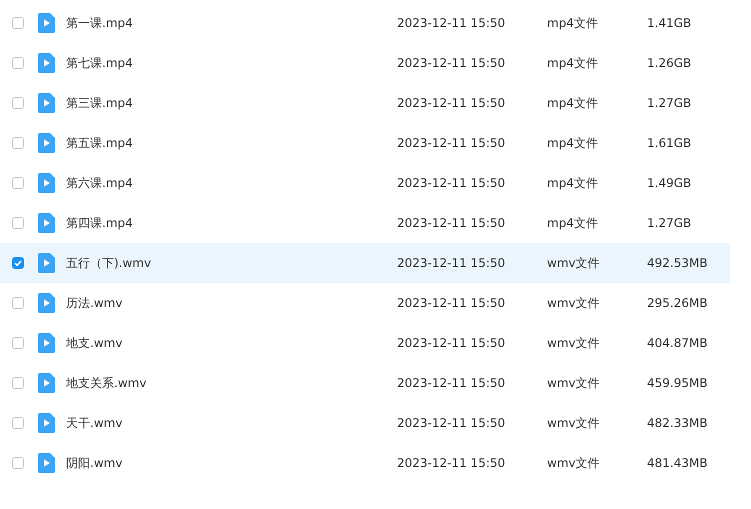  I want to click on file-name: 第三课.mp4, so click(100, 103).